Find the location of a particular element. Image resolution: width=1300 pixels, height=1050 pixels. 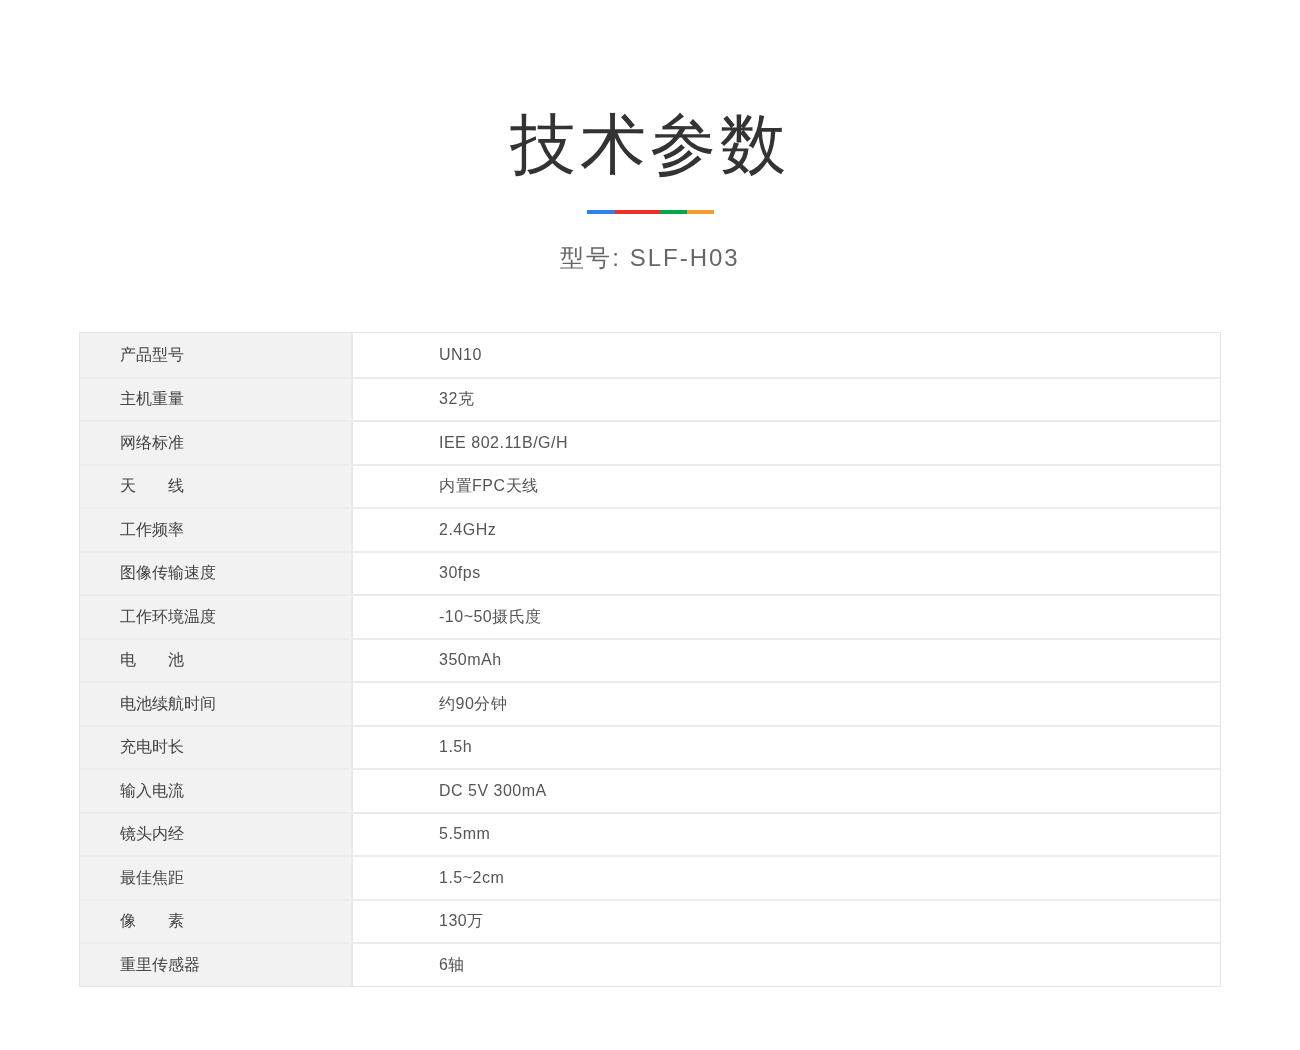

spec-value: 350mAh is located at coordinates (470, 660).